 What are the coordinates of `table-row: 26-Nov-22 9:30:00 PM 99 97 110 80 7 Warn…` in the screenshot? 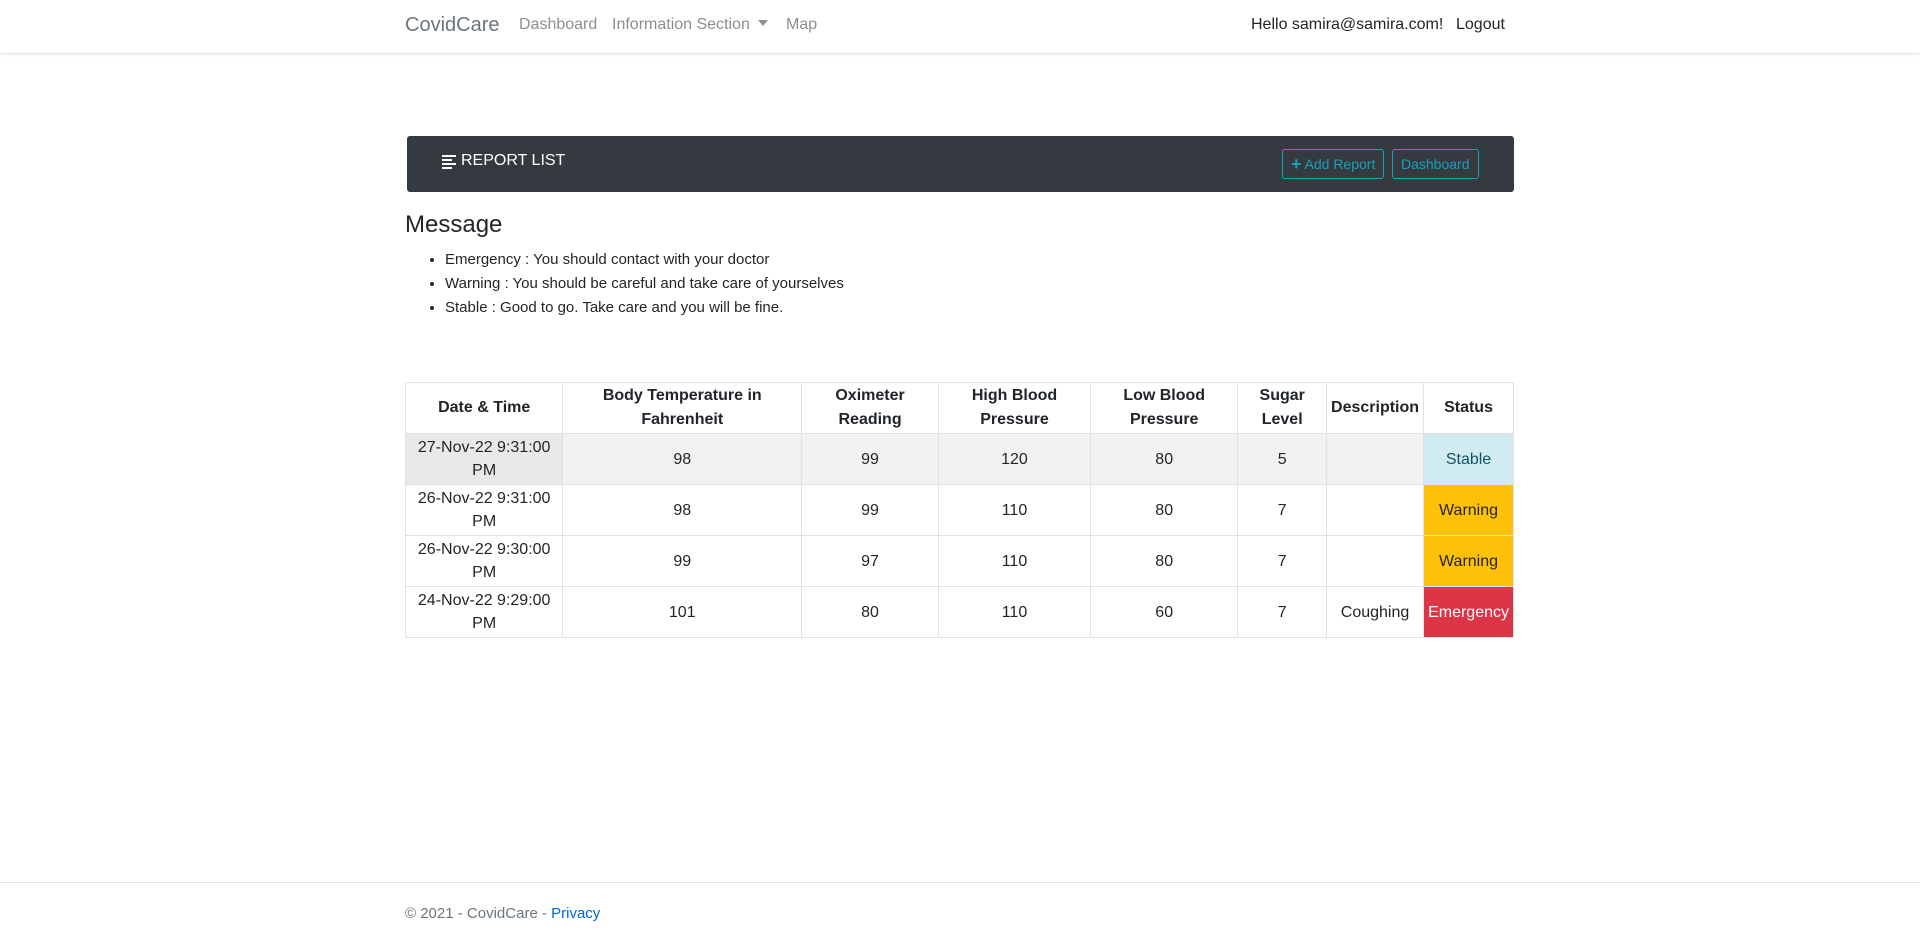 It's located at (959, 561).